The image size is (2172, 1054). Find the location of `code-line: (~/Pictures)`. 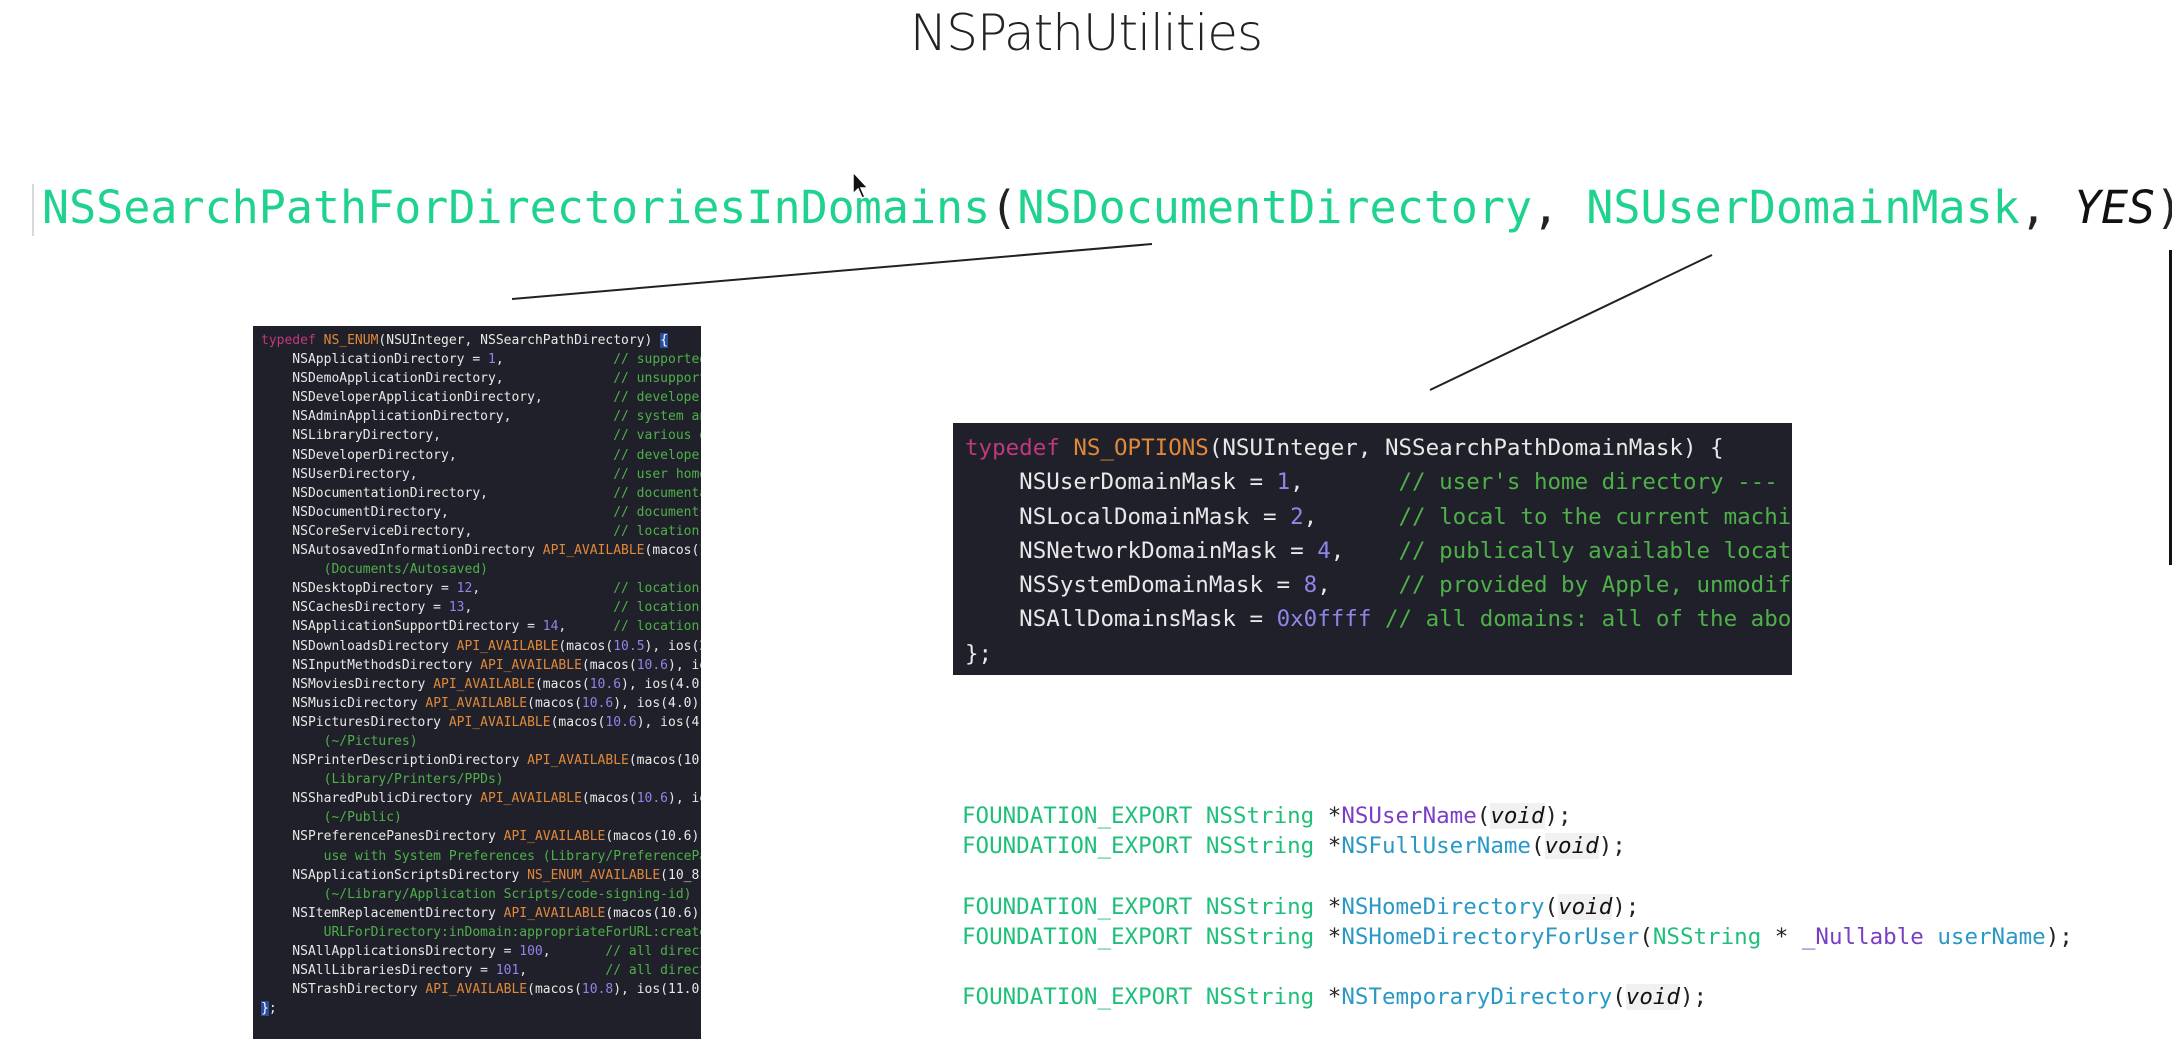

code-line: (~/Pictures) is located at coordinates (481, 741).